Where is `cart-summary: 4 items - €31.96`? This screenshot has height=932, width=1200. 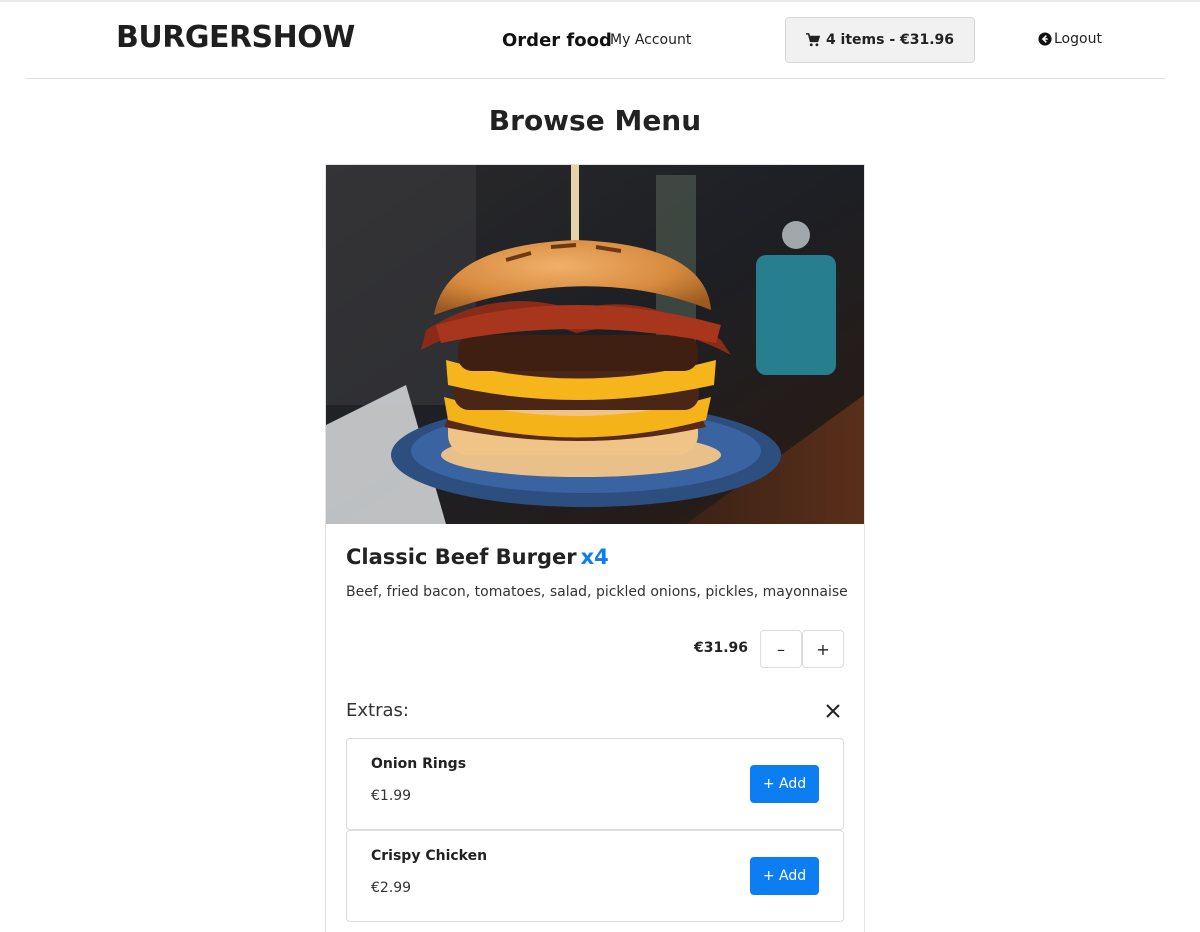
cart-summary: 4 items - €31.96 is located at coordinates (890, 40).